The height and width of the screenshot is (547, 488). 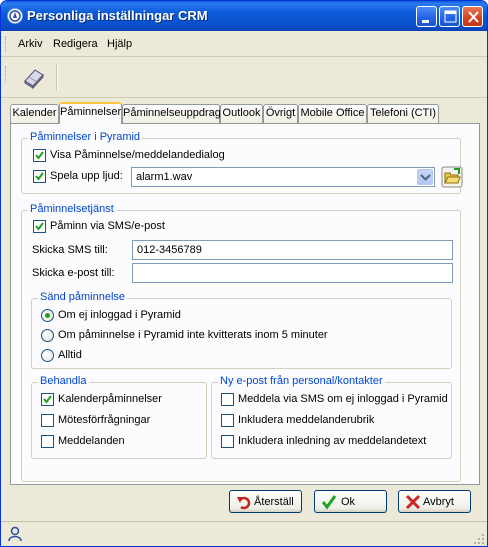 I want to click on ok-label: Ok, so click(x=348, y=502).